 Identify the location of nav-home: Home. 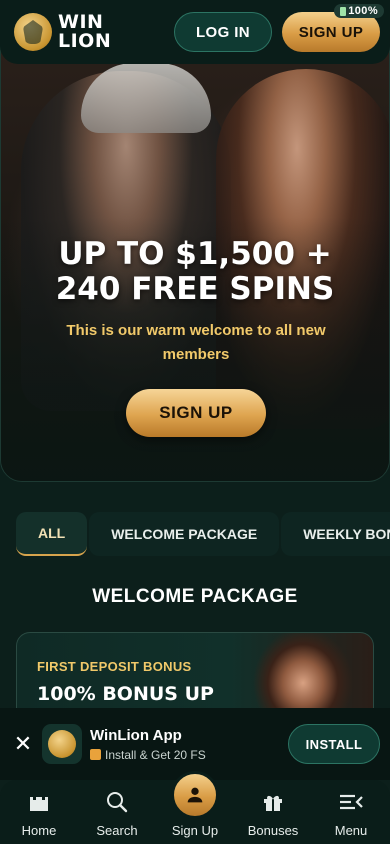
(39, 813).